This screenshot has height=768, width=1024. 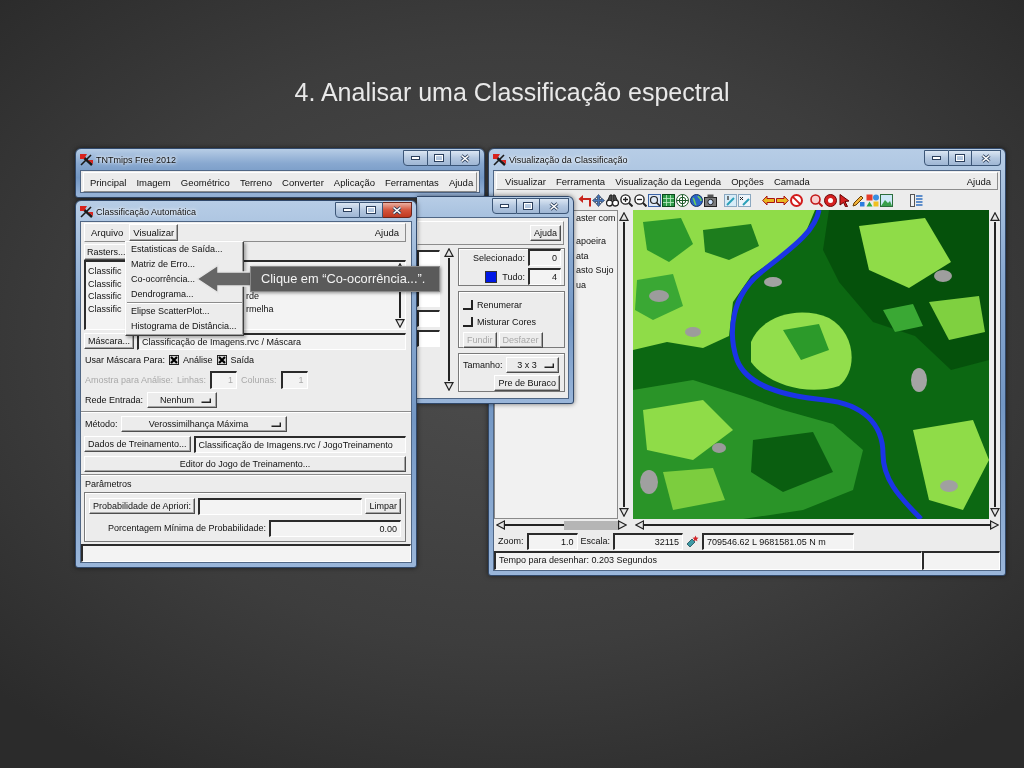 What do you see at coordinates (480, 339) in the screenshot?
I see `action-button: Fundir` at bounding box center [480, 339].